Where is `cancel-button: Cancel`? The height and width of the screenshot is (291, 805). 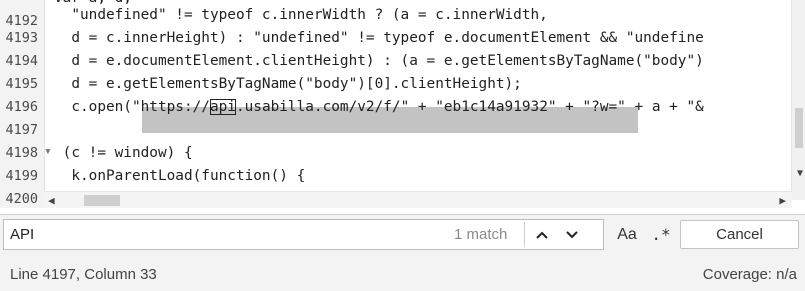
cancel-button: Cancel is located at coordinates (739, 234).